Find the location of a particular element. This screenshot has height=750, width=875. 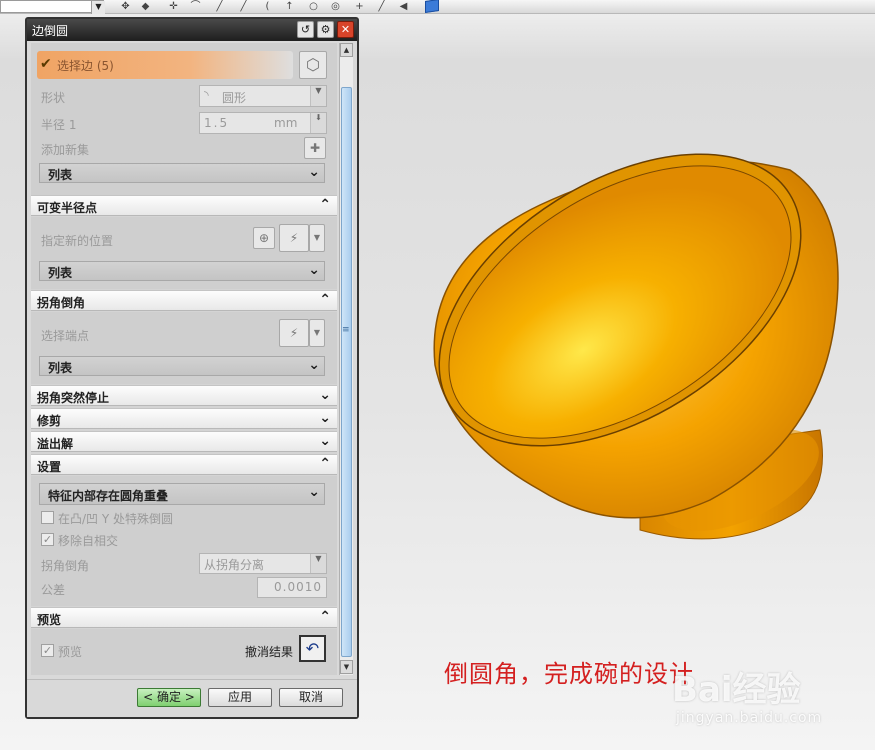

gear-icon: ⚙ is located at coordinates (325, 29).